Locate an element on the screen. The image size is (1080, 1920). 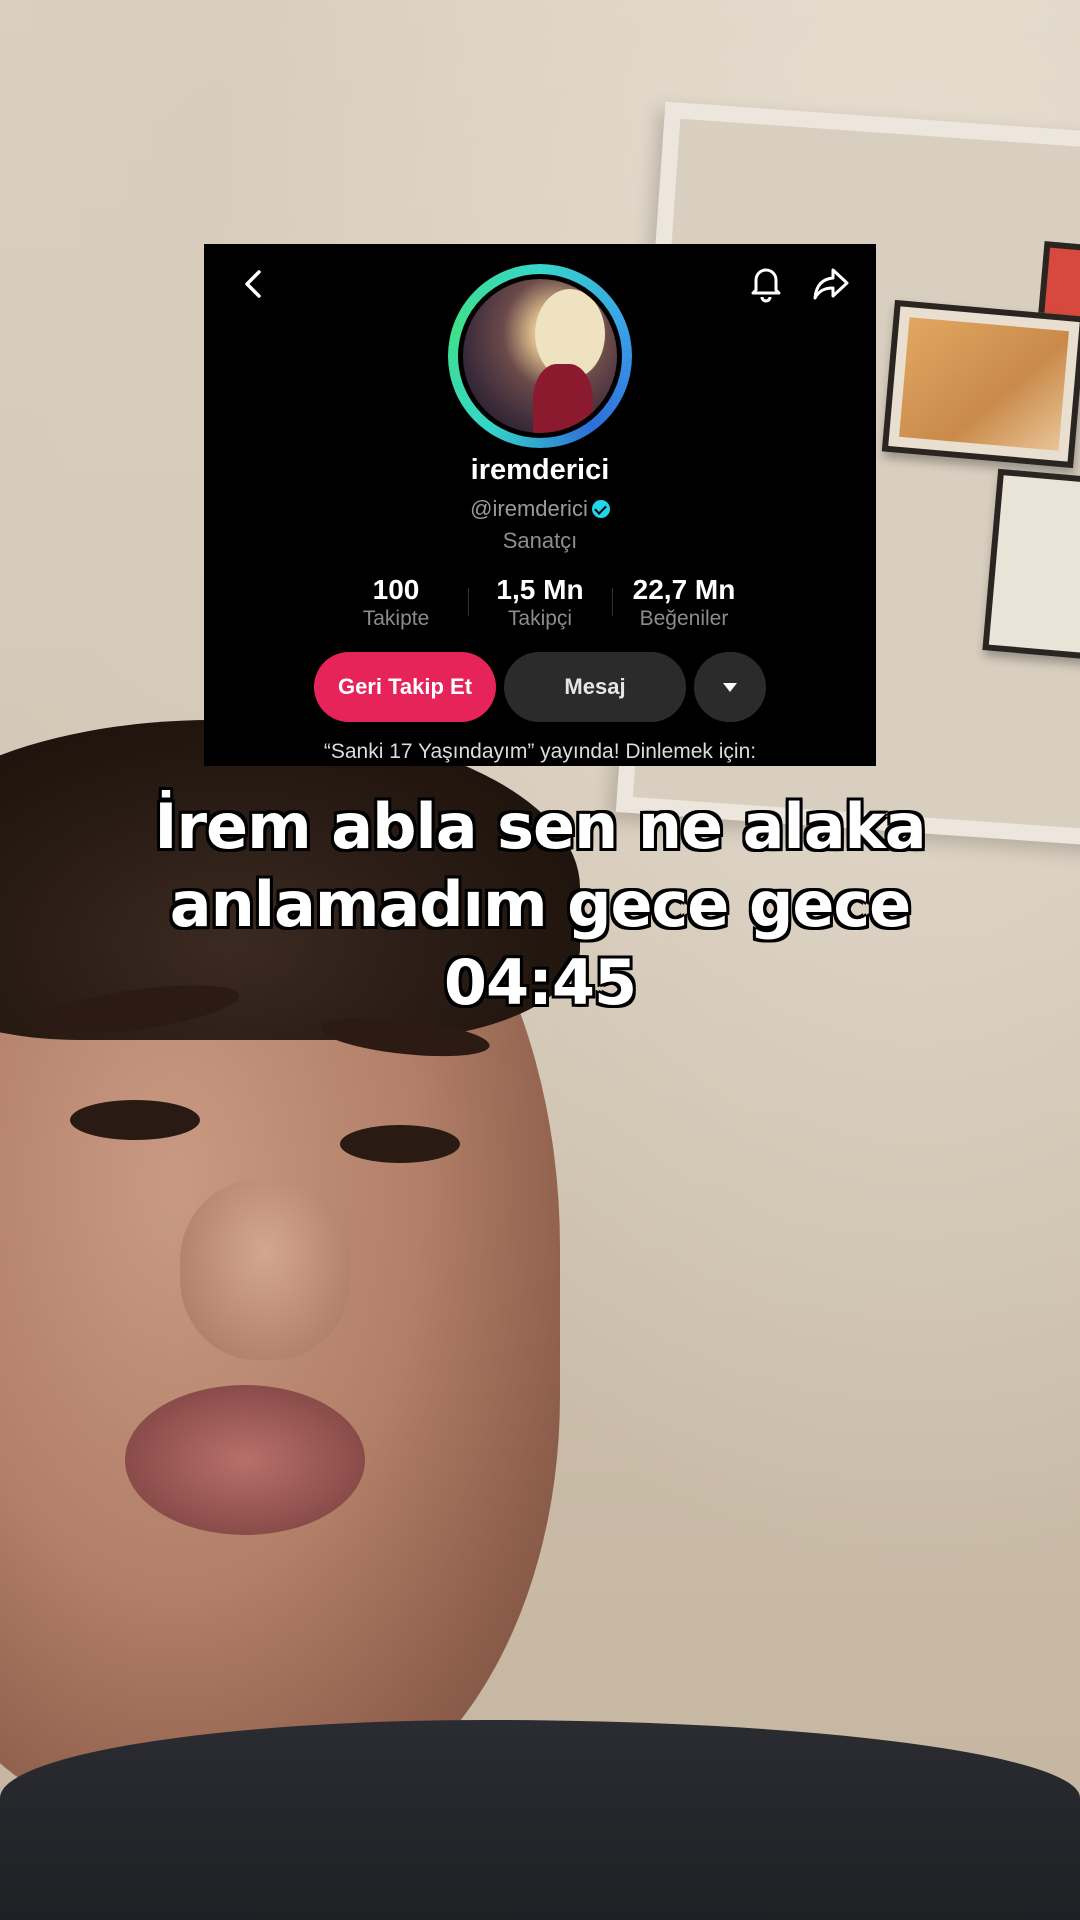
stat-followers: 1,5 Mn Takipçi is located at coordinates (540, 604).